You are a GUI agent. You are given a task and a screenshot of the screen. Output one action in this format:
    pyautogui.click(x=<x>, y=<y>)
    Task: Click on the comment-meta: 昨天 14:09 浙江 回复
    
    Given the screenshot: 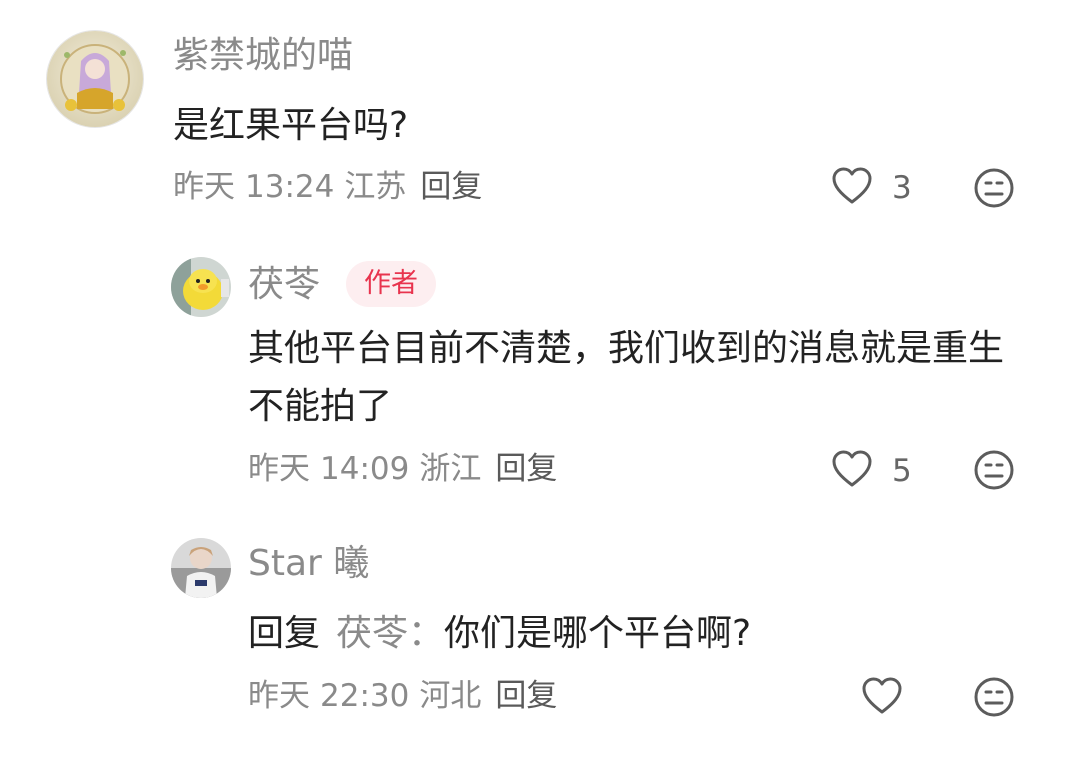 What is the action you would take?
    pyautogui.click(x=402, y=469)
    